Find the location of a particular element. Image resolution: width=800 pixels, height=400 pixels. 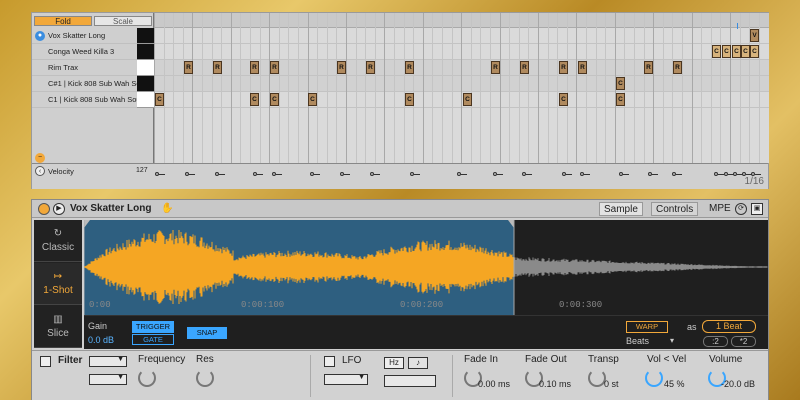

lane-label: Rim Trax is located at coordinates (84, 68).